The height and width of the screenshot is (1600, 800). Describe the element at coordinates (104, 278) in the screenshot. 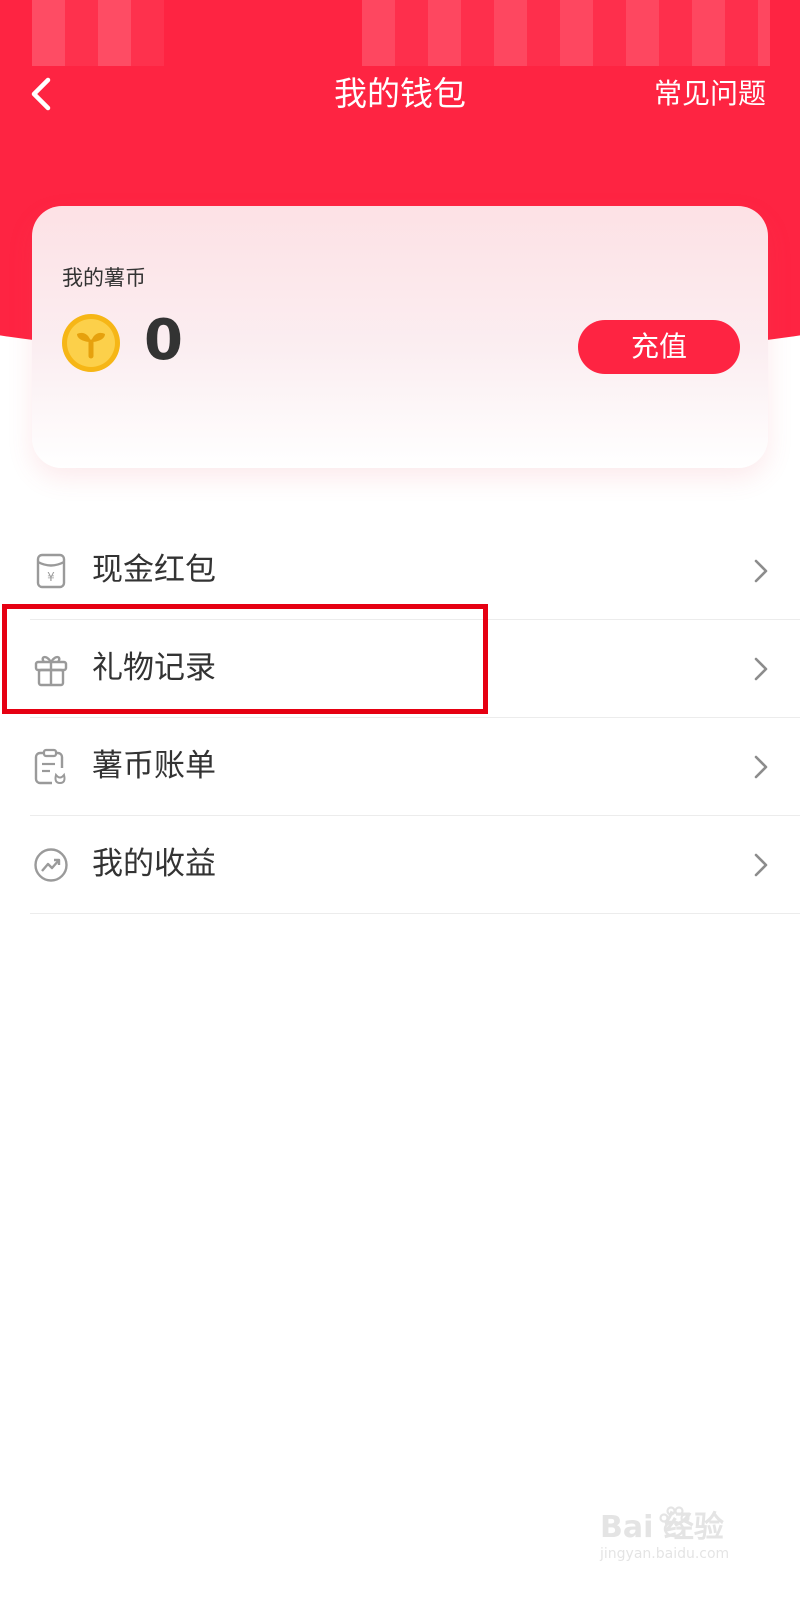

I see `coin-balance-label: 我的薯币` at that location.